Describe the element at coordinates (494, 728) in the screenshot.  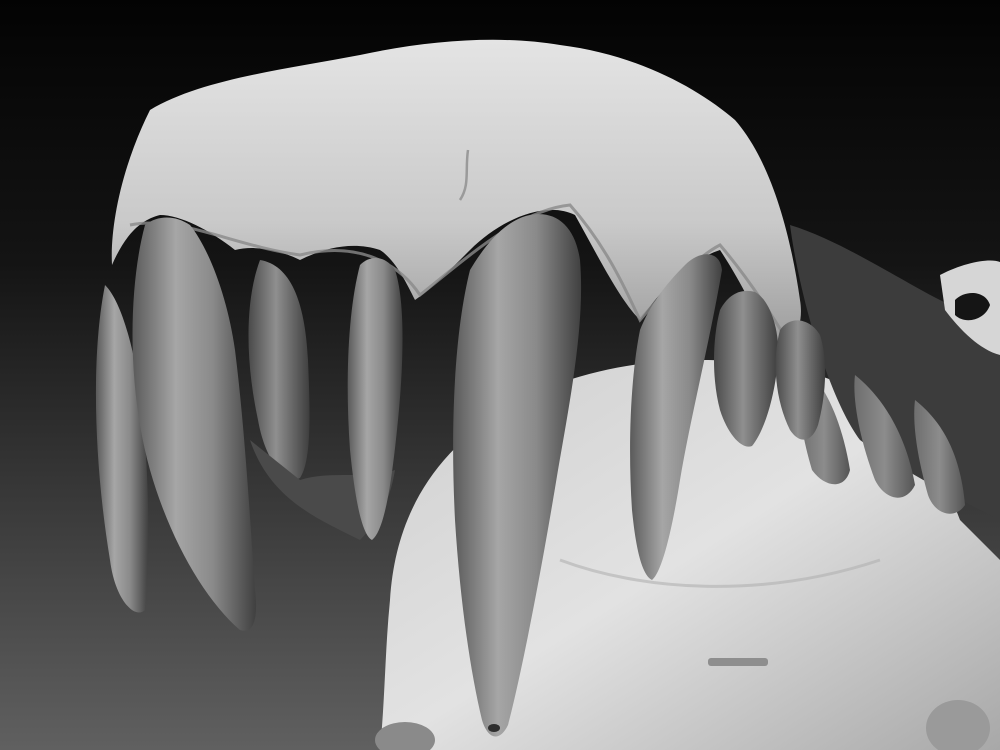
I see `canine-tip-highlight` at that location.